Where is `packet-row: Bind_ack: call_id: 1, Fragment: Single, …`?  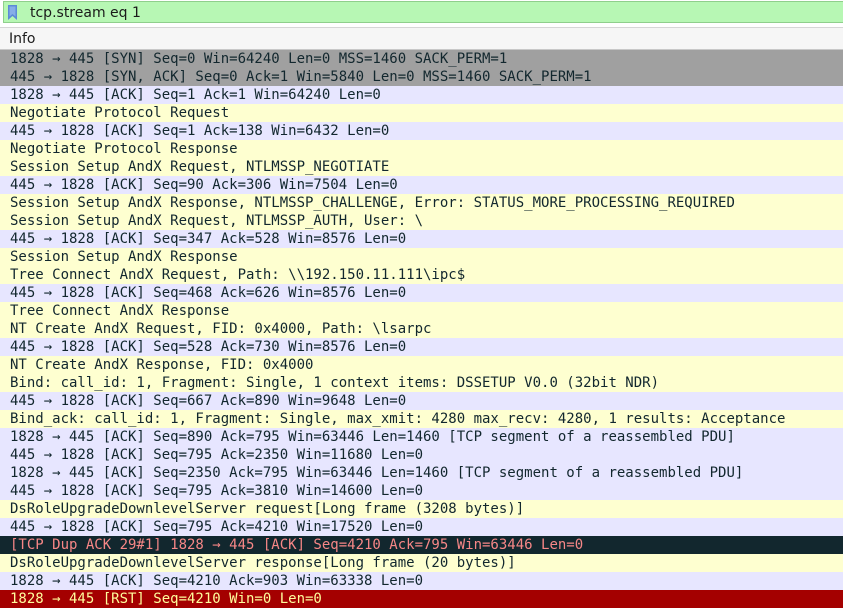
packet-row: Bind_ack: call_id: 1, Fragment: Single, … is located at coordinates (421, 419).